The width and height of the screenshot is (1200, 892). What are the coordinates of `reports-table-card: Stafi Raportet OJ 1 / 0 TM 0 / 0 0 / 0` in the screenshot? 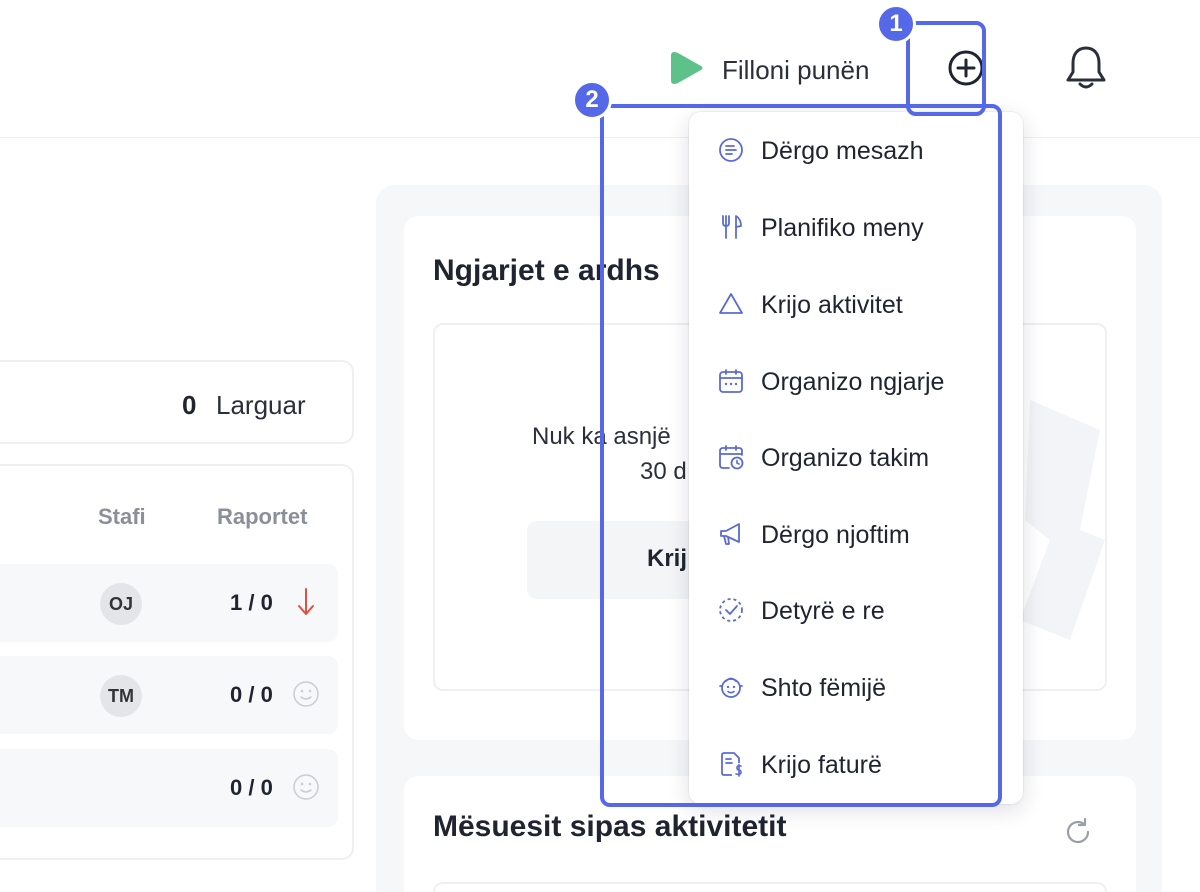 It's located at (177, 662).